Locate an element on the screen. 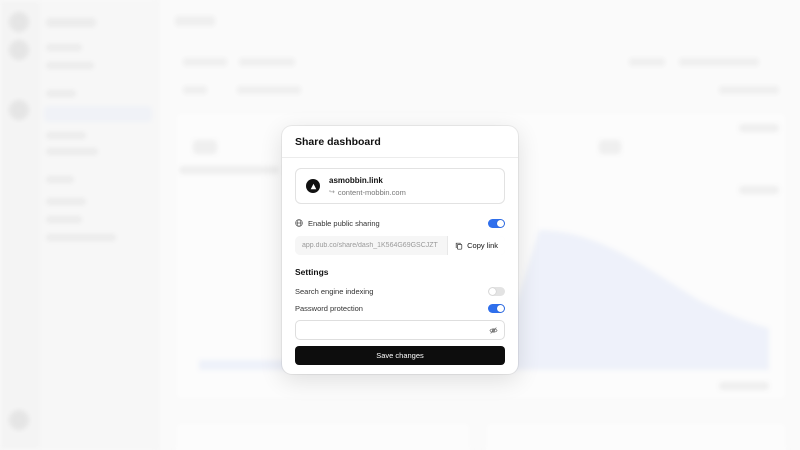  domain-name: asmobbin.link is located at coordinates (356, 180).